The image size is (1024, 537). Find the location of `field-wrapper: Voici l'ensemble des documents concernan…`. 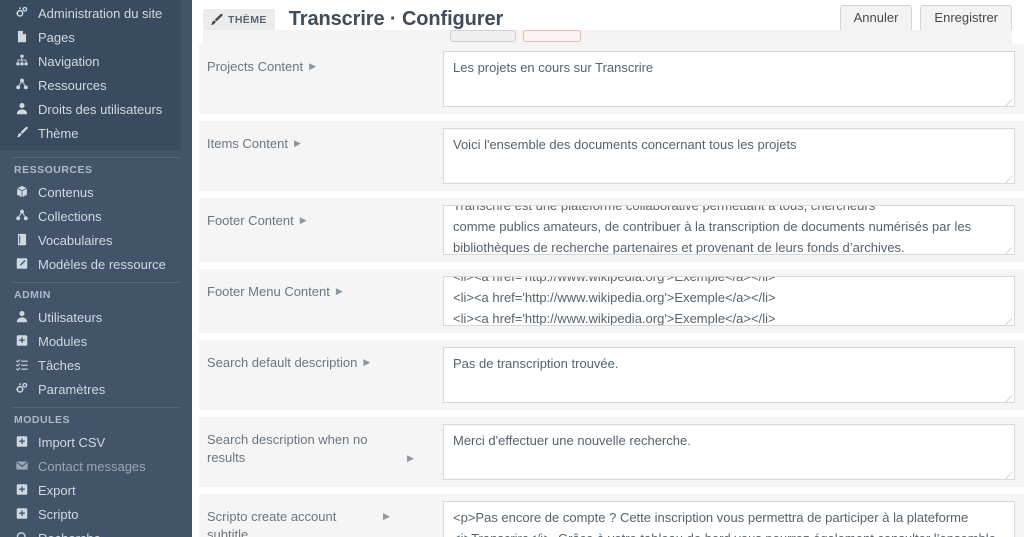

field-wrapper: Voici l'ensemble des documents concernan… is located at coordinates (733, 156).